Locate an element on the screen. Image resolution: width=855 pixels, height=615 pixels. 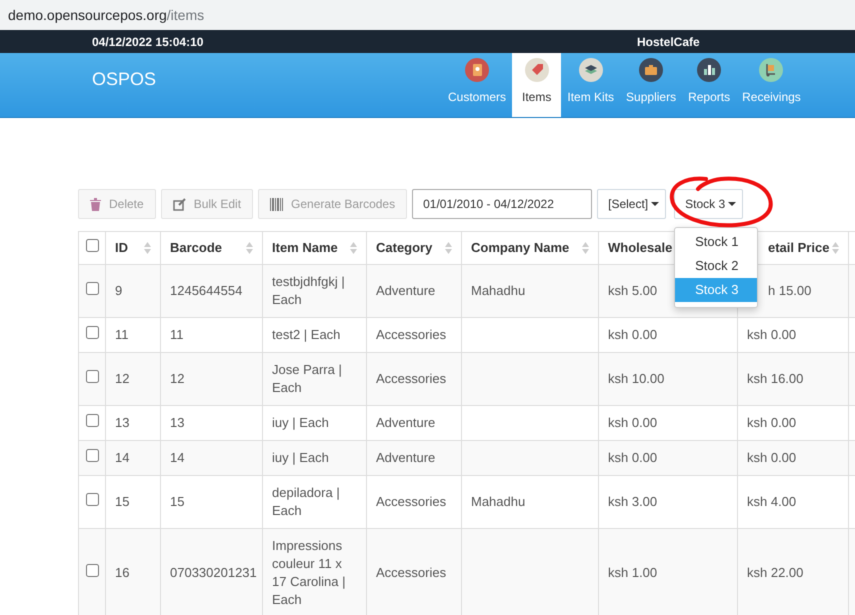
hand-truck-icon is located at coordinates (771, 70).